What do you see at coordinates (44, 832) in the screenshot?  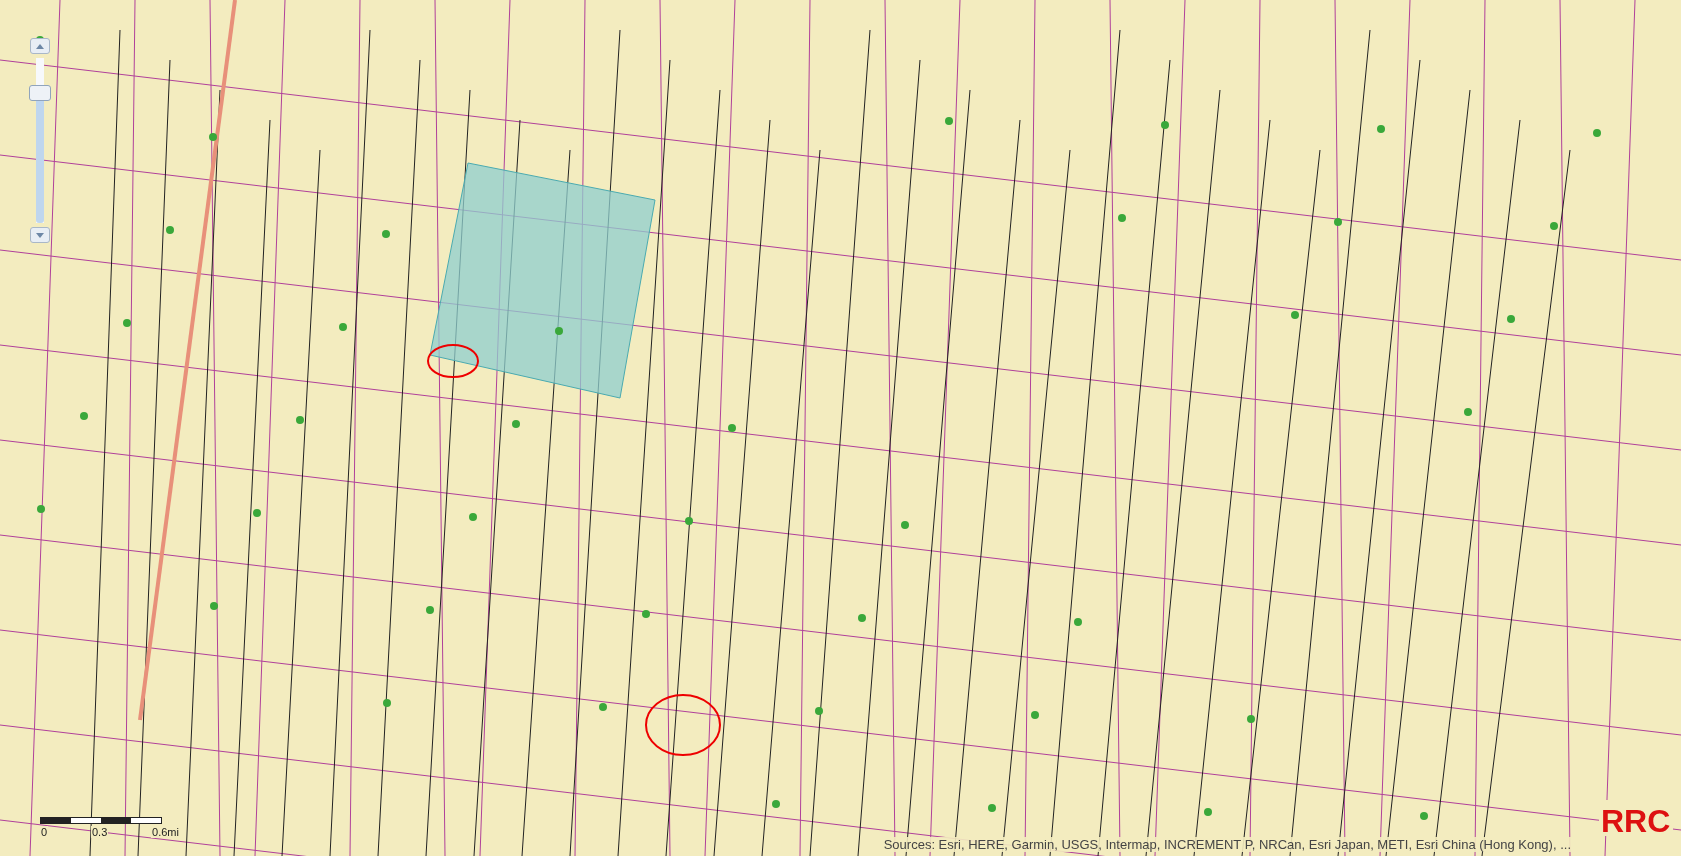 I see `scale-label: 0` at bounding box center [44, 832].